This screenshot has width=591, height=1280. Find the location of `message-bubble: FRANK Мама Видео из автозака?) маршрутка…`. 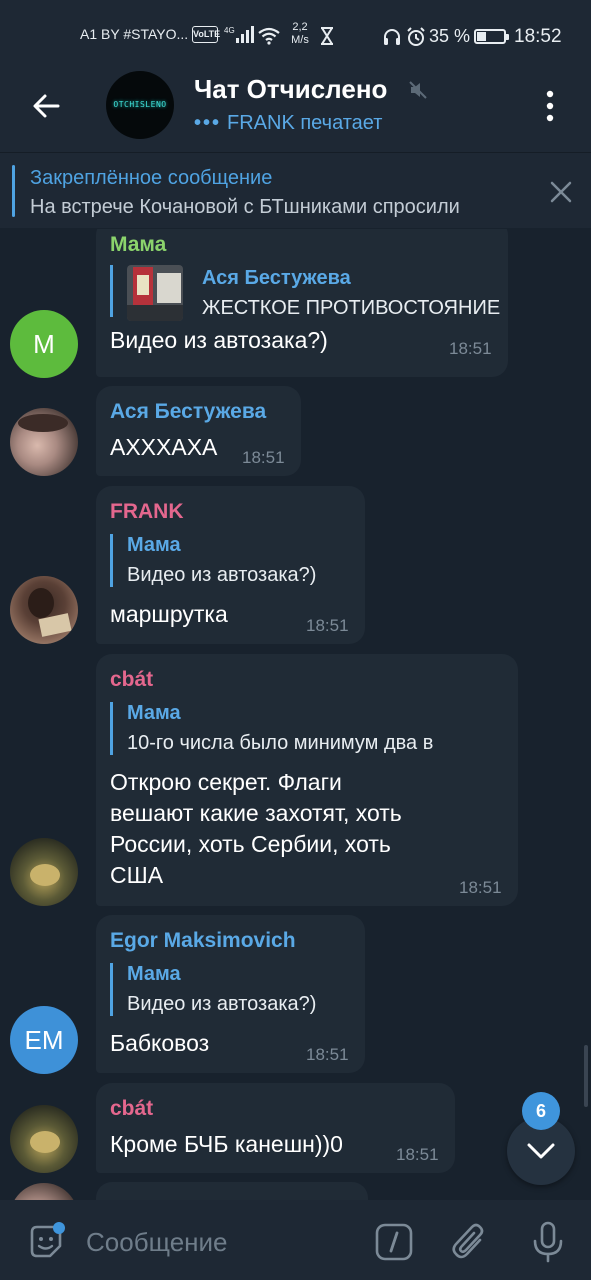

message-bubble: FRANK Мама Видео из автозака?) маршрутка… is located at coordinates (230, 565).